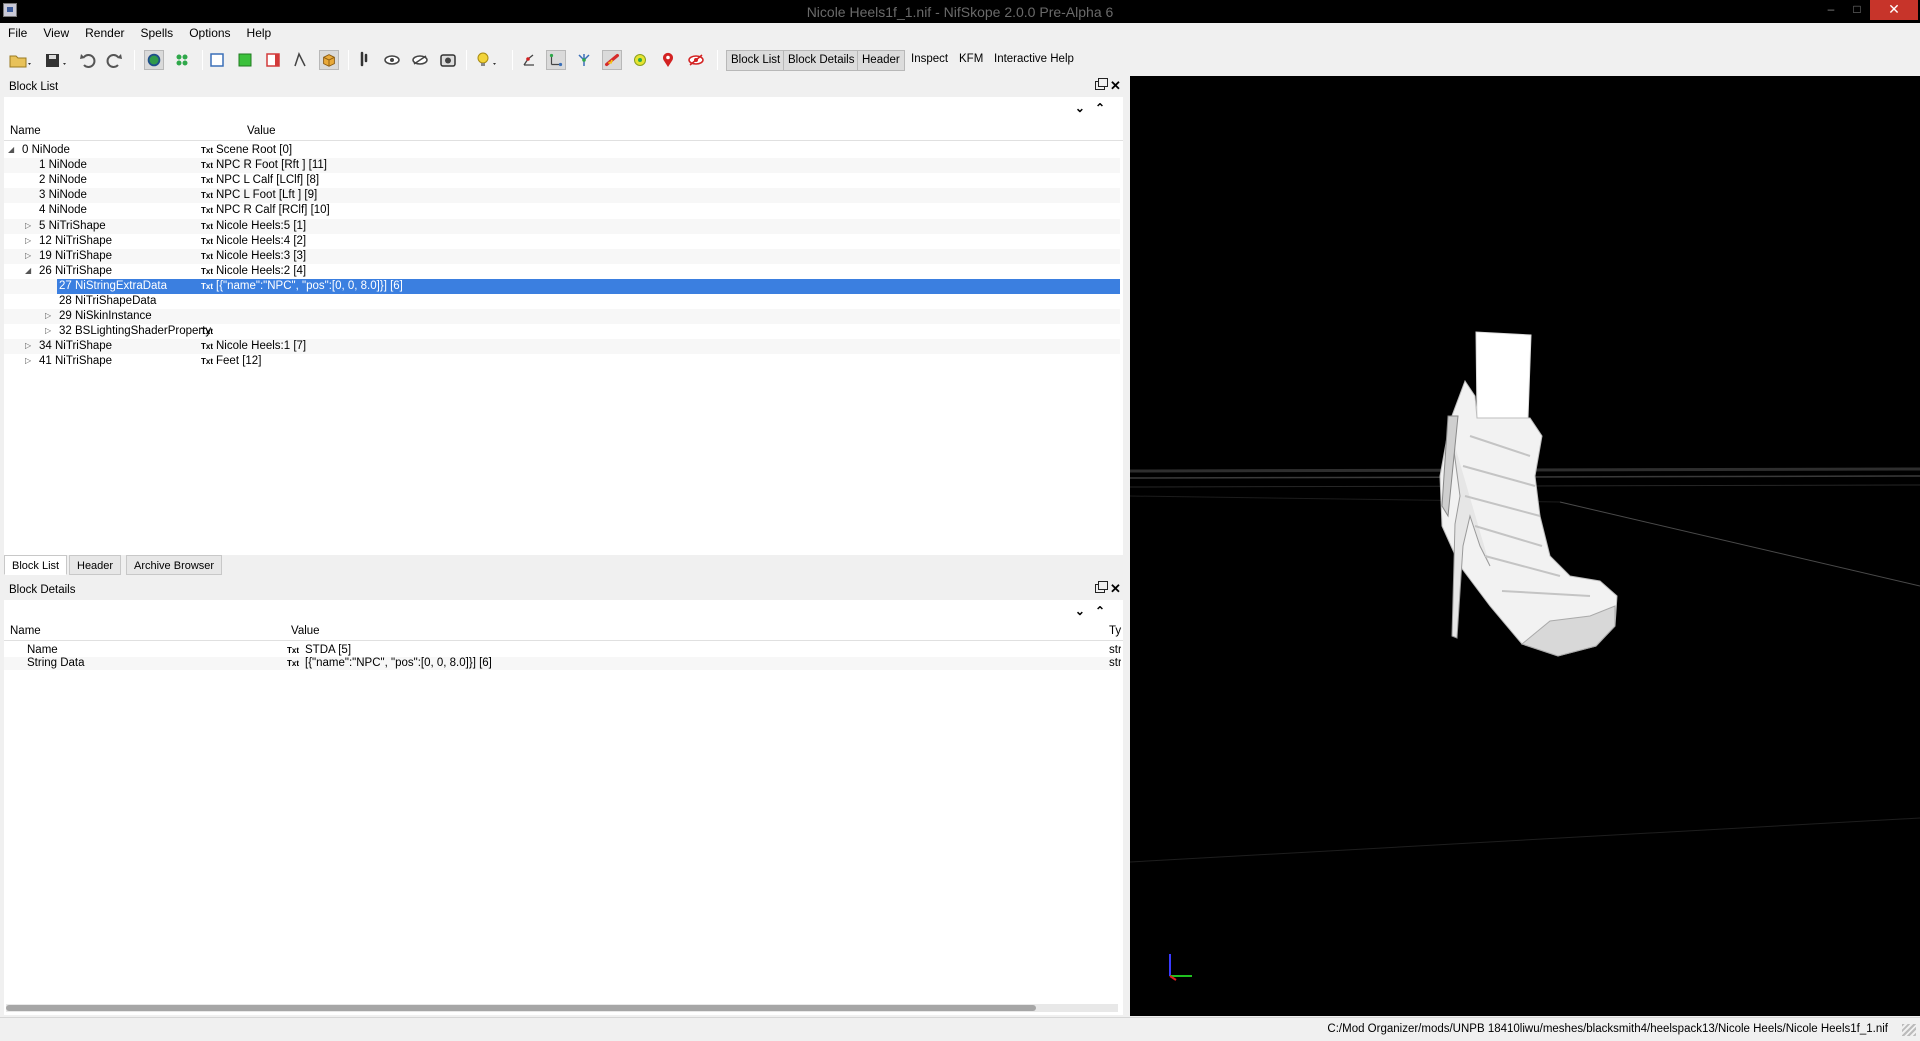 The width and height of the screenshot is (1920, 1041). I want to click on undo-icon, so click(88, 60).